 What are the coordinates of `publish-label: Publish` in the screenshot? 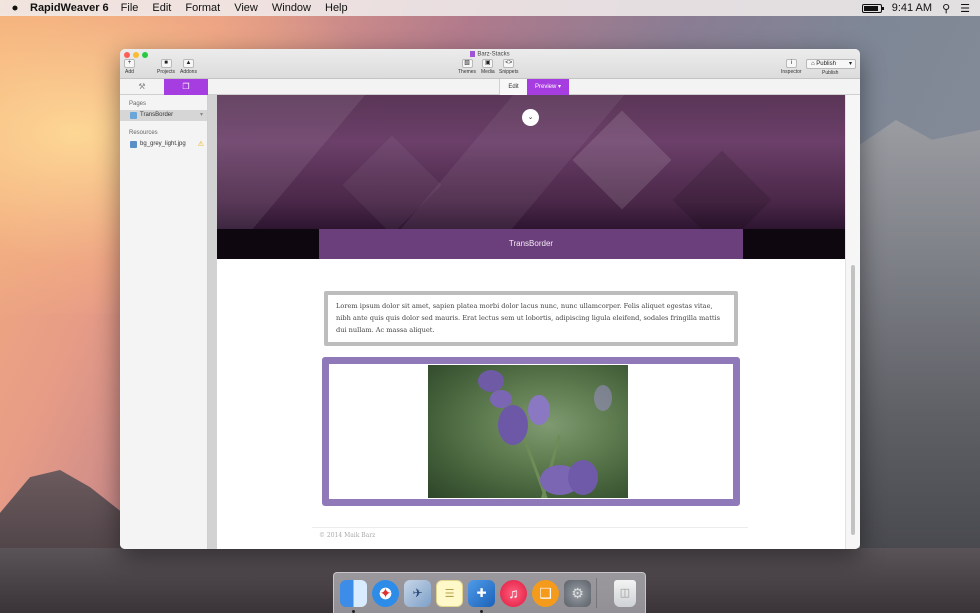 It's located at (830, 73).